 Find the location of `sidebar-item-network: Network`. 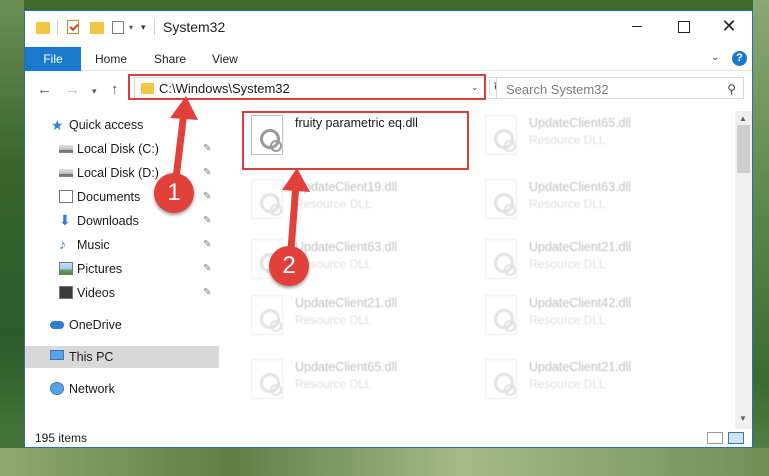

sidebar-item-network: Network is located at coordinates (122, 389).